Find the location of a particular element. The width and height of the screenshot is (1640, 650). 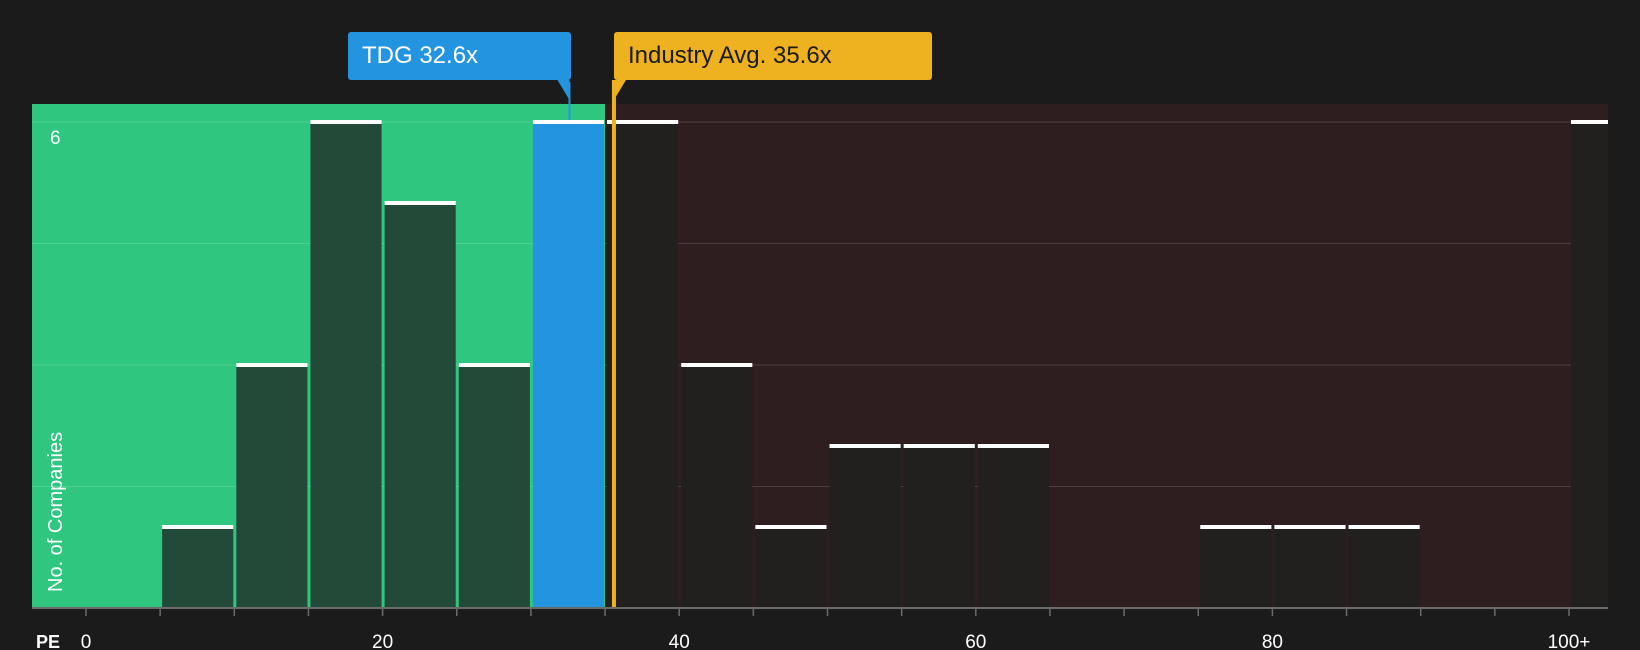

industry-callout-pointer is located at coordinates (619, 90).